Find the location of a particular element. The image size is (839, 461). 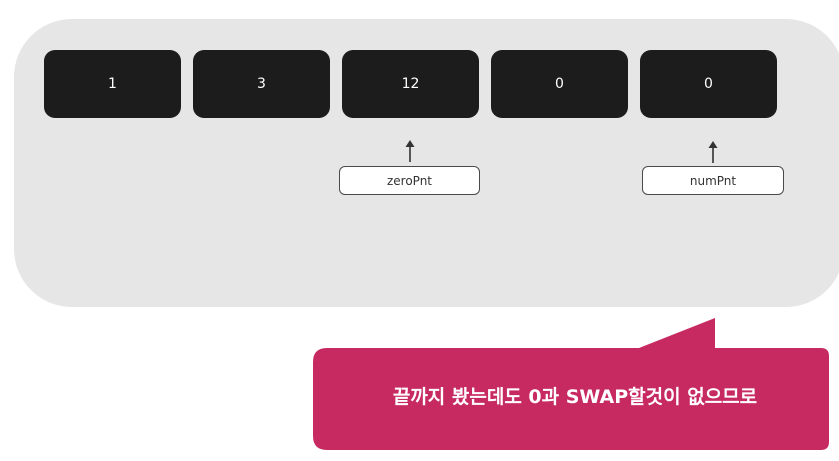

array-cell-value: 3 is located at coordinates (261, 84).